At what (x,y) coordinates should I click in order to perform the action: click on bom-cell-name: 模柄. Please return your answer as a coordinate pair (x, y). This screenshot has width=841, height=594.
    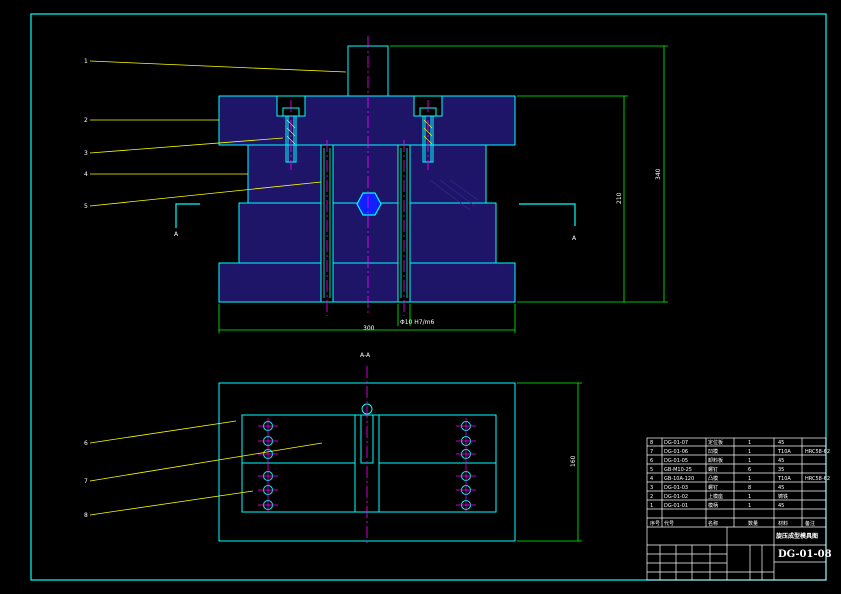
    Looking at the image, I should click on (713, 505).